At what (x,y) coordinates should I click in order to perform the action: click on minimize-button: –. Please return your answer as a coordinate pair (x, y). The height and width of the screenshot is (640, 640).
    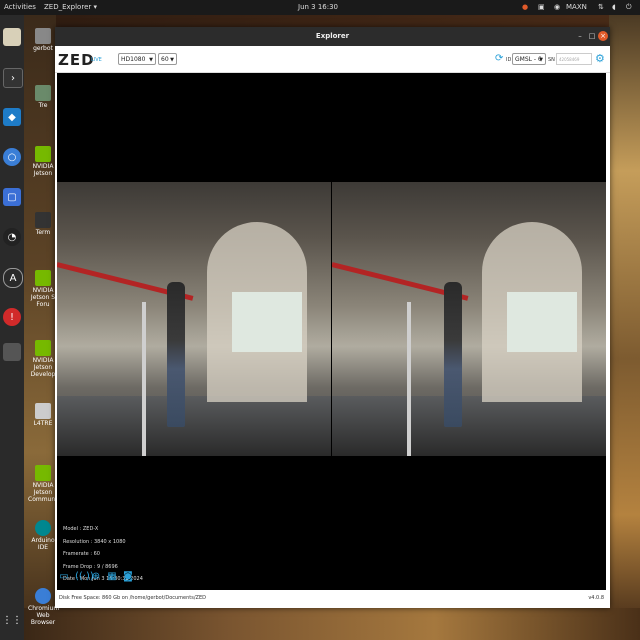
    Looking at the image, I should click on (580, 36).